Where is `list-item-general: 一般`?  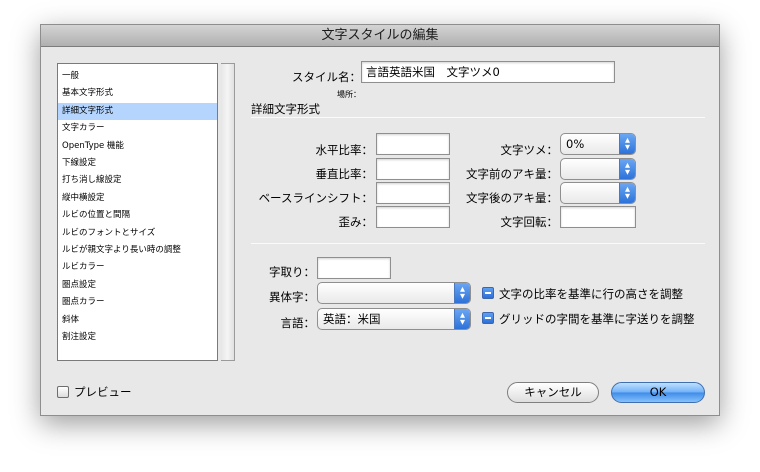
list-item-general: 一般 is located at coordinates (137, 76).